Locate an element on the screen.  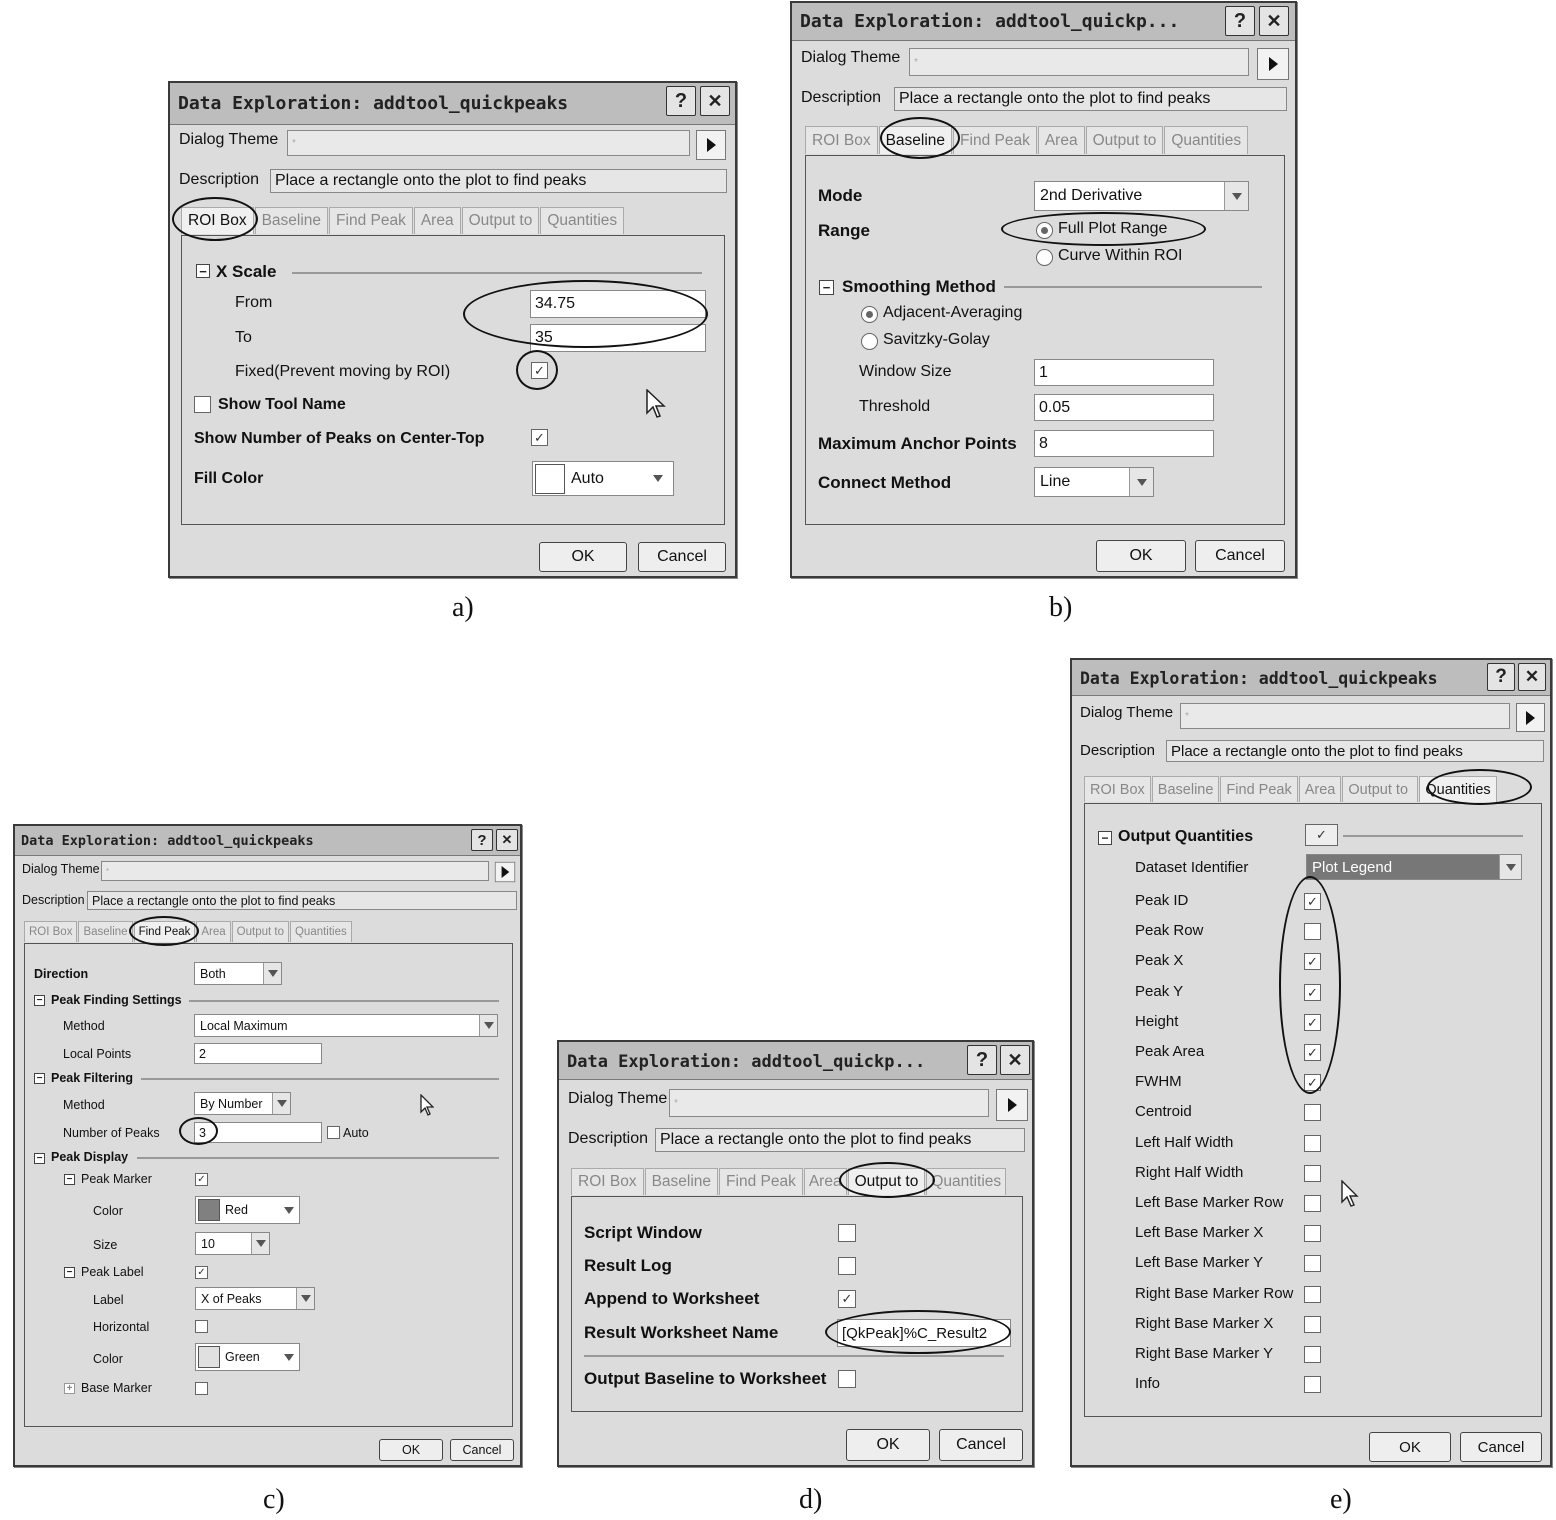
fixed-checkbox: ✓ is located at coordinates (539, 370).